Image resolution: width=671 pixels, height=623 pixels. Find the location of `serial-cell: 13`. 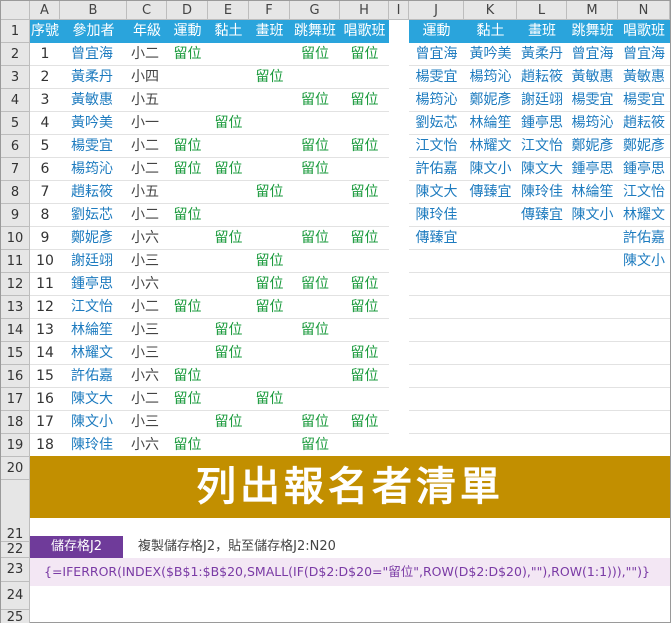

serial-cell: 13 is located at coordinates (45, 330).